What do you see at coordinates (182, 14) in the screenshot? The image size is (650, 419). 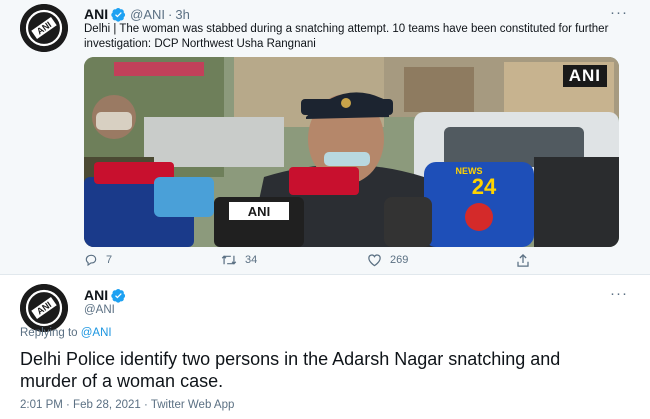 I see `tweet-time: 3h` at bounding box center [182, 14].